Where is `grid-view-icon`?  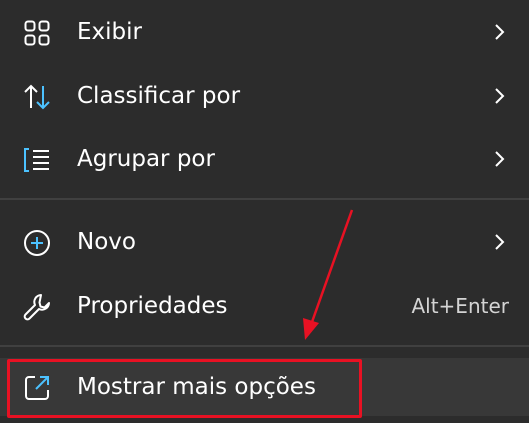 grid-view-icon is located at coordinates (37, 33).